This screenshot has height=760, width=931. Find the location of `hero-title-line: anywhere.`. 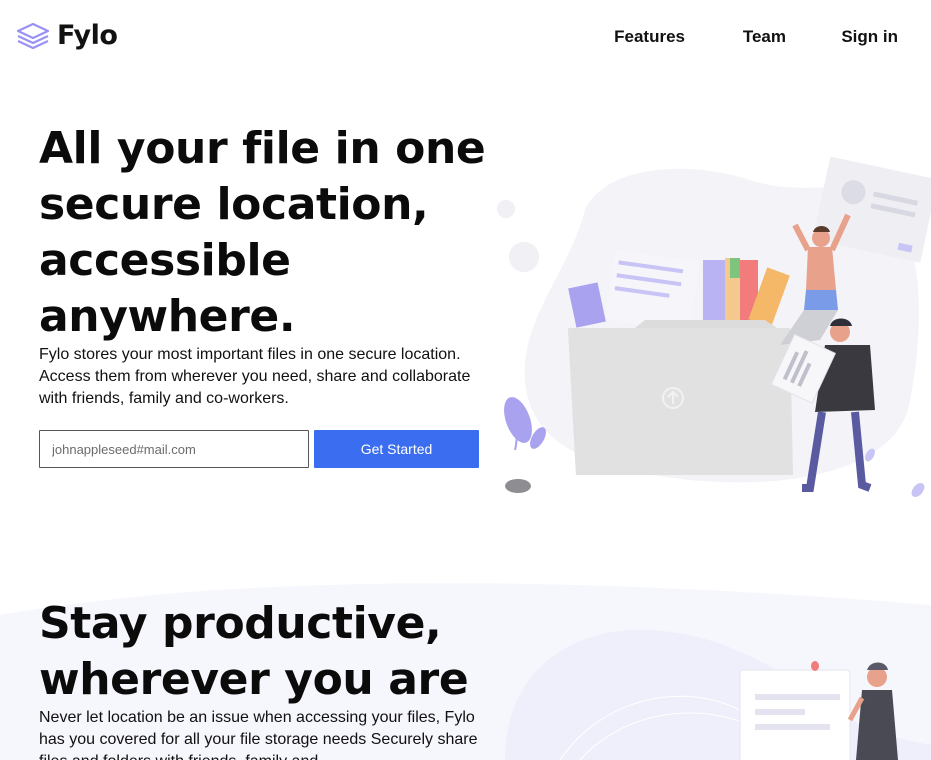

hero-title-line: anywhere. is located at coordinates (167, 316).